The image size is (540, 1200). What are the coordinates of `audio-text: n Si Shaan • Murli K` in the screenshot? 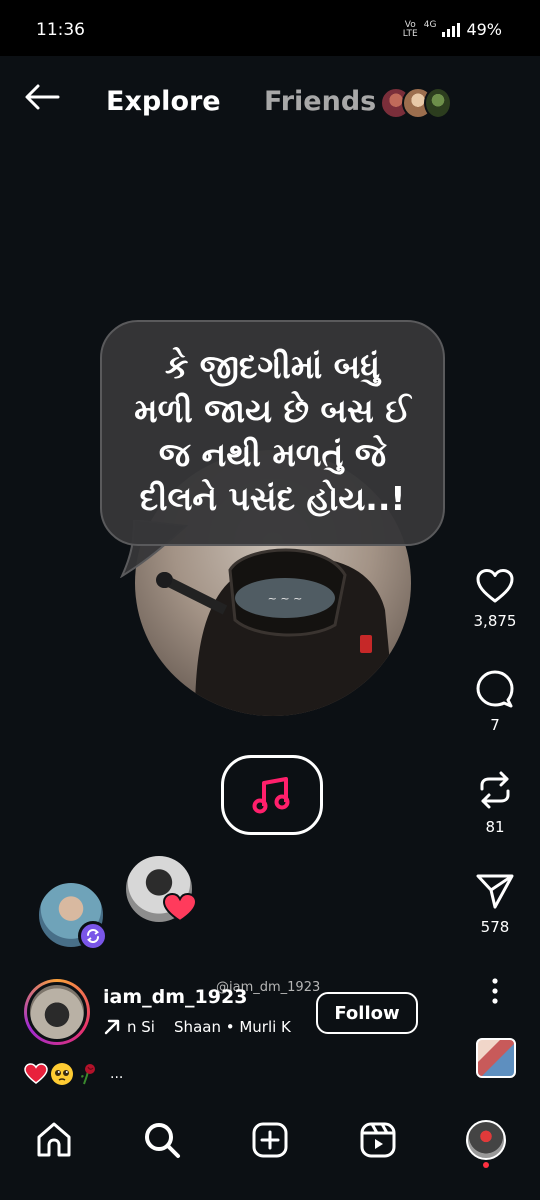 It's located at (209, 1027).